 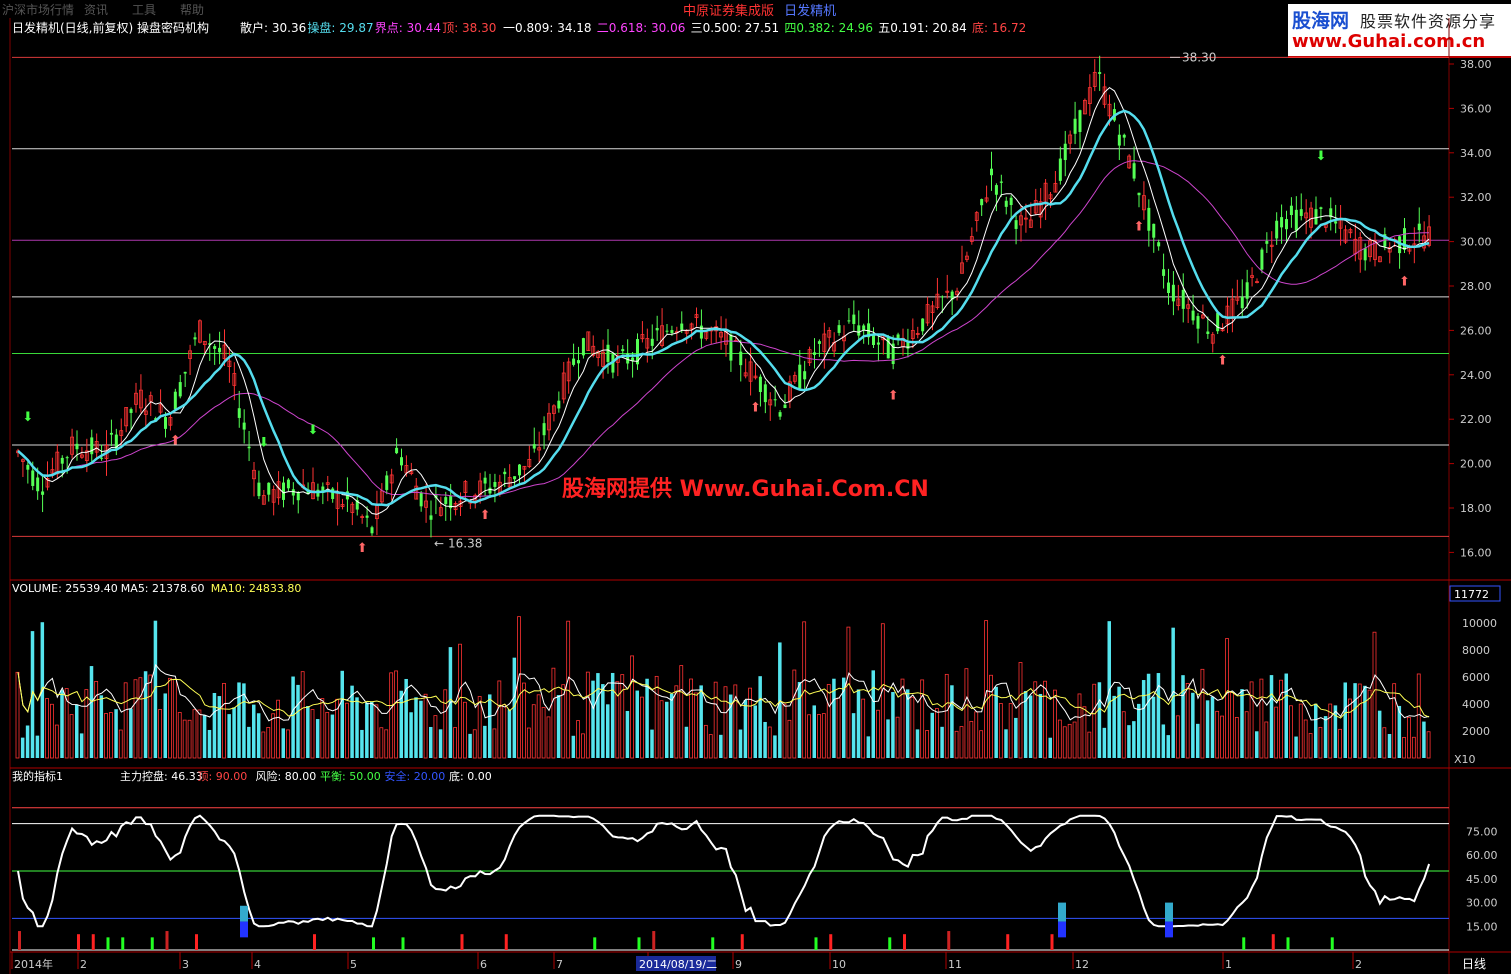 I want to click on low-price-label: 16.38, so click(x=465, y=544).